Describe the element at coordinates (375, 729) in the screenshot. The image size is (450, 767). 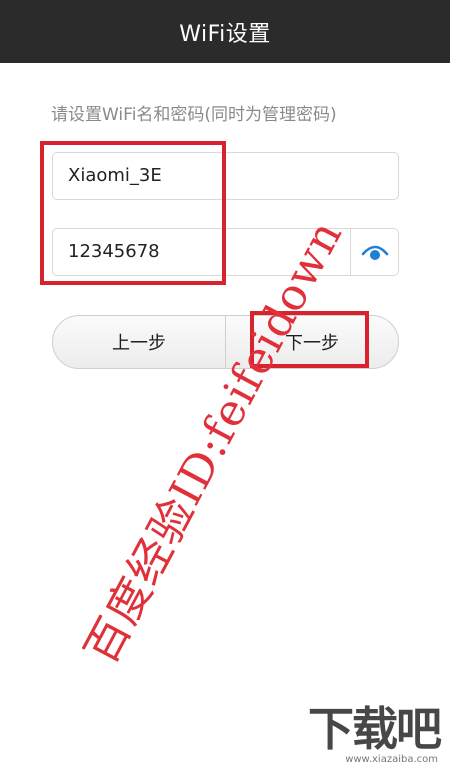
I see `site-logo: 下载吧` at that location.